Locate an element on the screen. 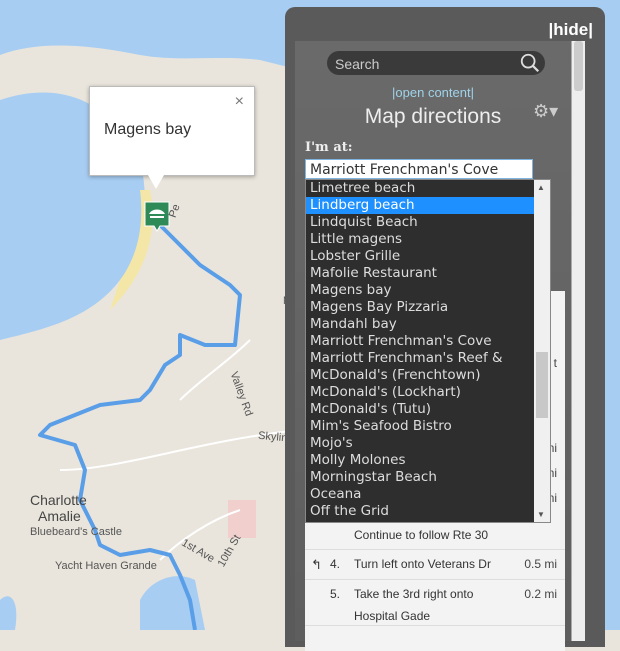 The image size is (620, 651). hide-link: |hide| is located at coordinates (571, 30).